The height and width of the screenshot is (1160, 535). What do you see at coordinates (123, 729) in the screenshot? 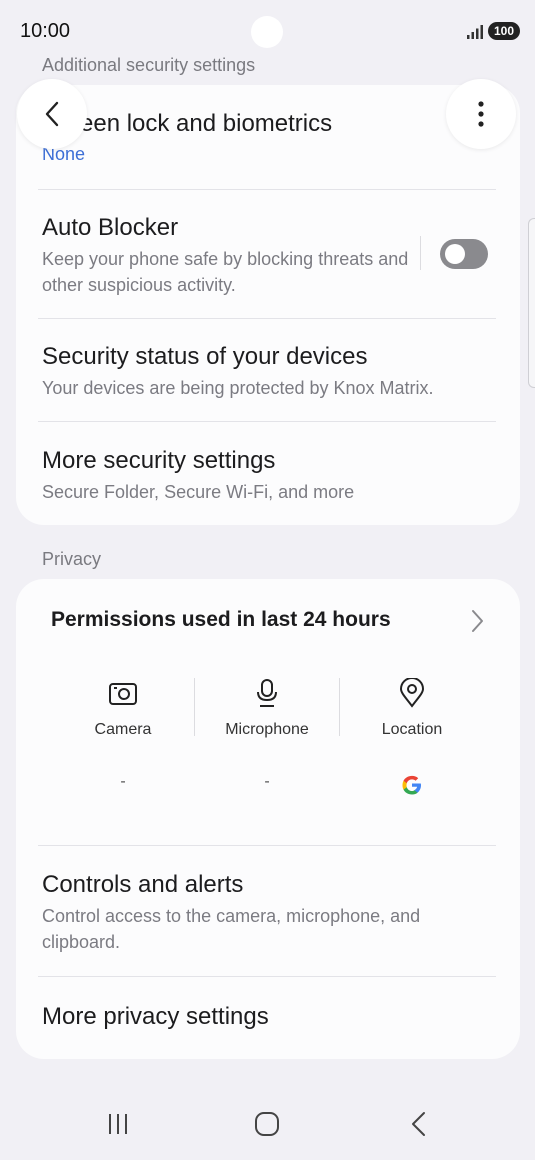
I see `permission-label: Camera` at bounding box center [123, 729].